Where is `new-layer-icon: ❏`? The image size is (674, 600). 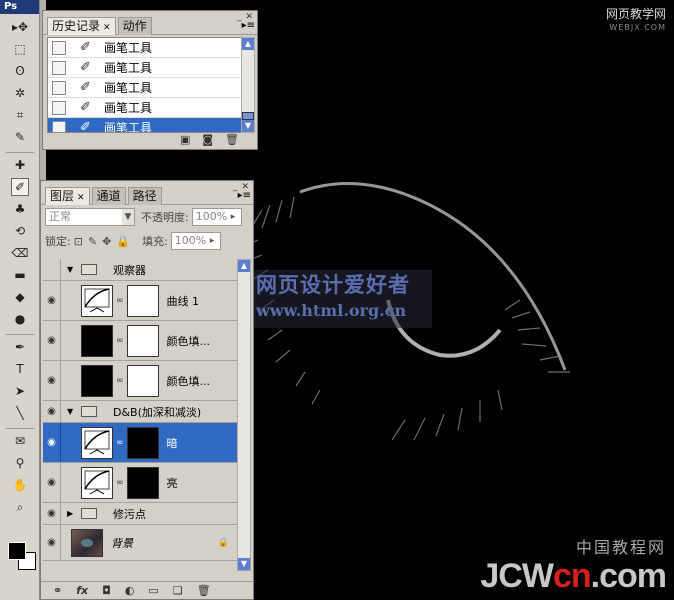
new-layer-icon: ❏ is located at coordinates (178, 590).